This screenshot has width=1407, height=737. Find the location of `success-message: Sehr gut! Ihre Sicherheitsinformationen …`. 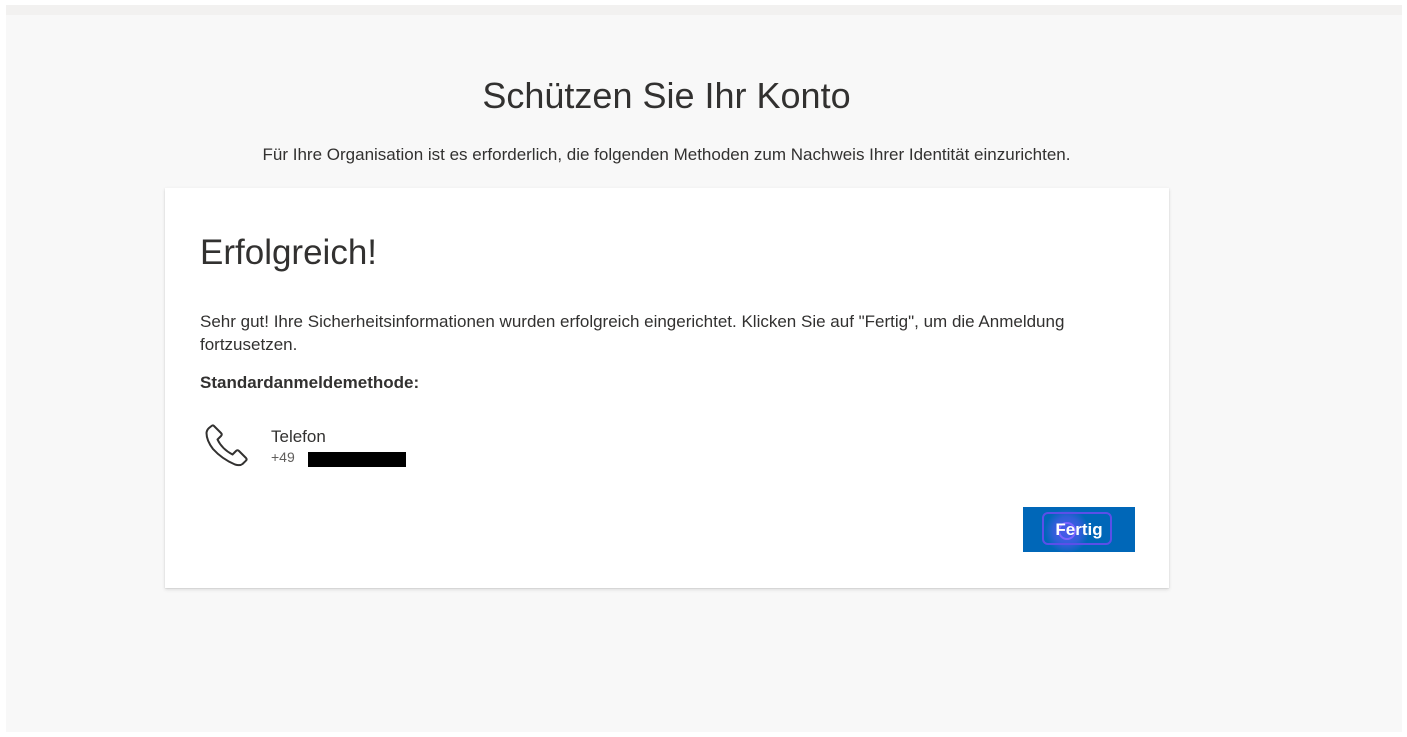

success-message: Sehr gut! Ihre Sicherheitsinformationen … is located at coordinates (632, 333).